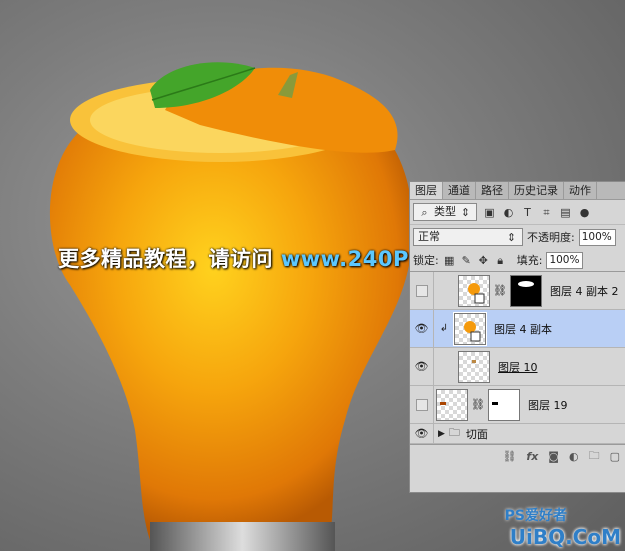  What do you see at coordinates (242, 536) in the screenshot?
I see `bulb-metal-cap` at bounding box center [242, 536].